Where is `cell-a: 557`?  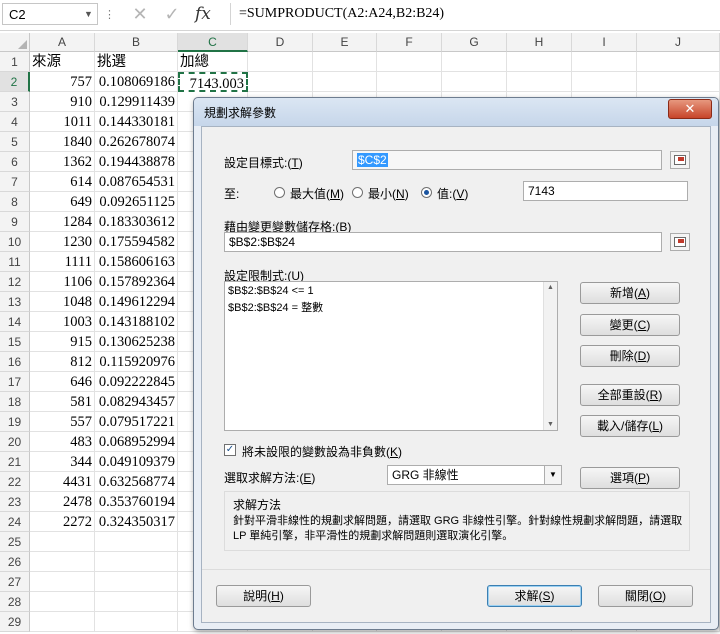 cell-a: 557 is located at coordinates (62, 422).